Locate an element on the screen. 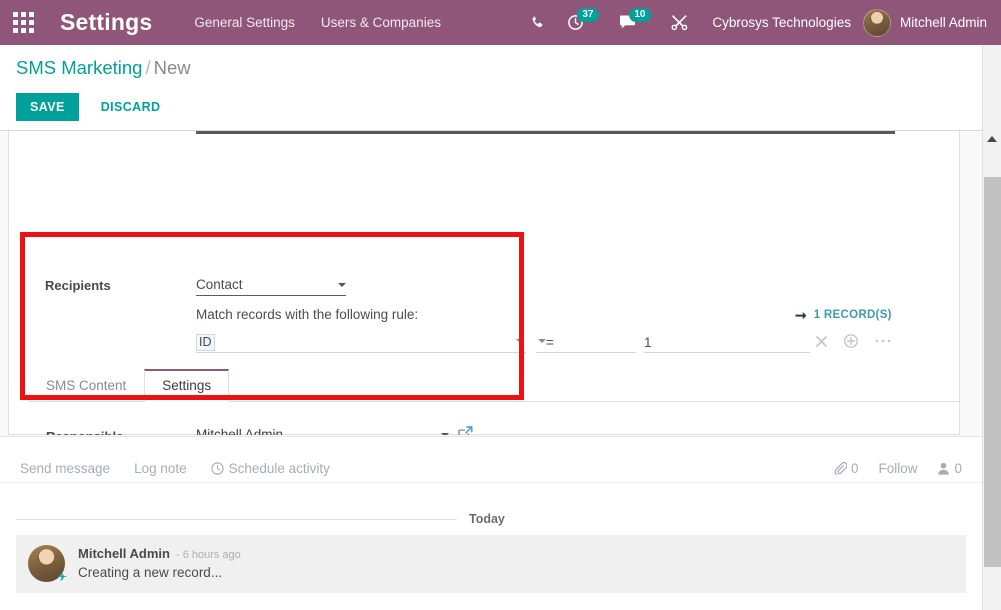  attachment-count: 0 is located at coordinates (854, 468).